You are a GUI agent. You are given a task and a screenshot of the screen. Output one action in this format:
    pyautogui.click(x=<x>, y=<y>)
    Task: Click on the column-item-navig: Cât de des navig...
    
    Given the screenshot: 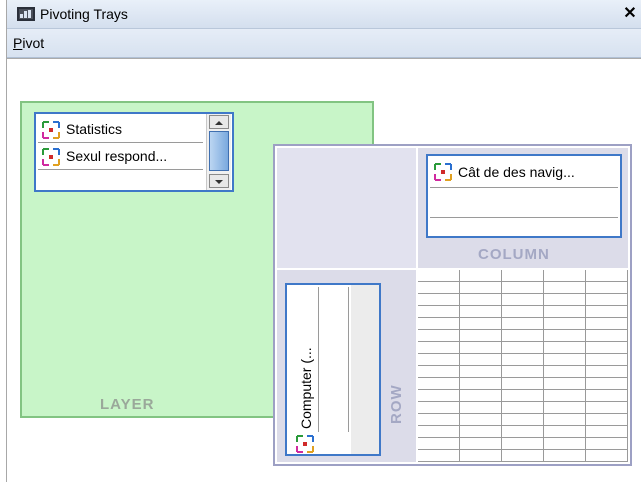 What is the action you would take?
    pyautogui.click(x=524, y=173)
    